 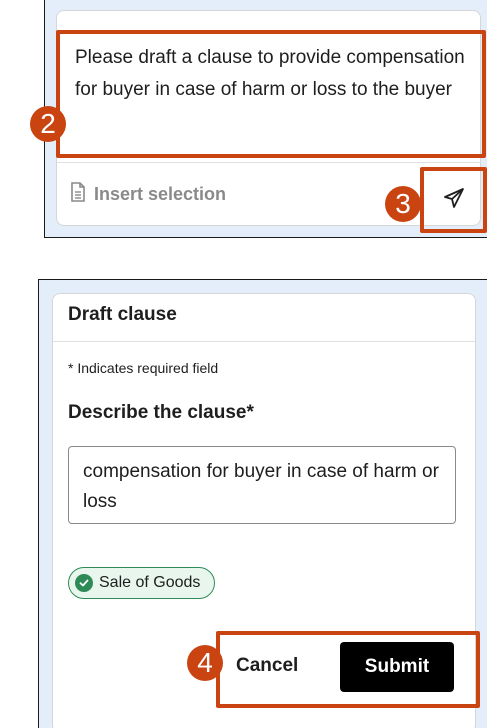 I want to click on form-title: Draft clause, so click(x=122, y=314).